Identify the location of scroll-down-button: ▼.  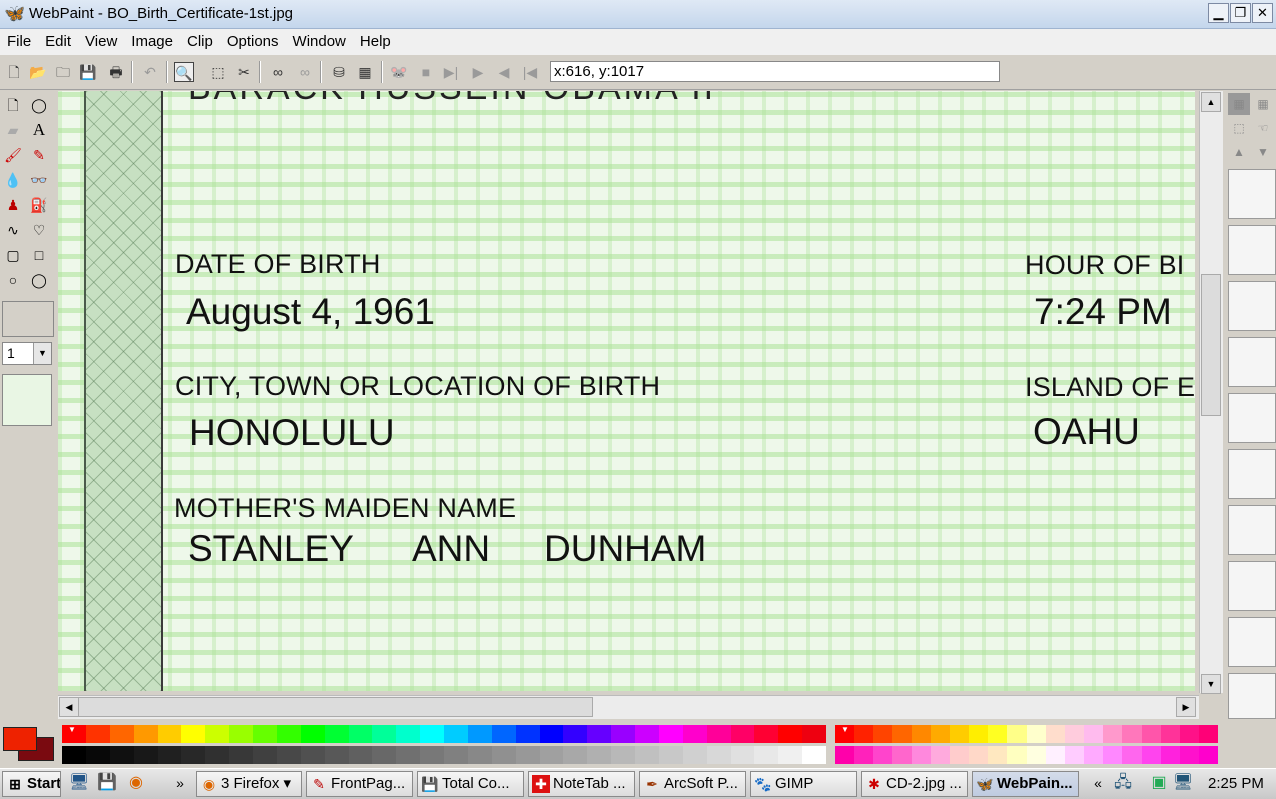
(1211, 684).